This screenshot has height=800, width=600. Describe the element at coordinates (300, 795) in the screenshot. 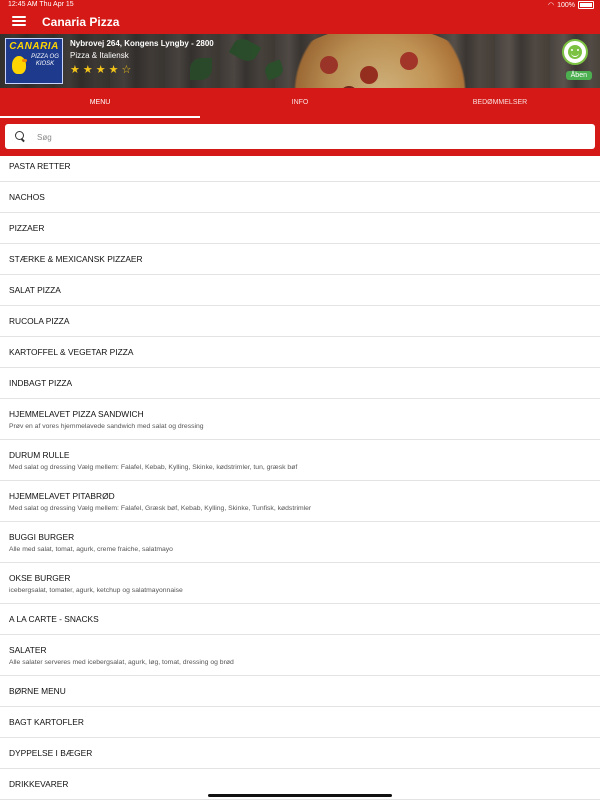

I see `home-indicator` at that location.